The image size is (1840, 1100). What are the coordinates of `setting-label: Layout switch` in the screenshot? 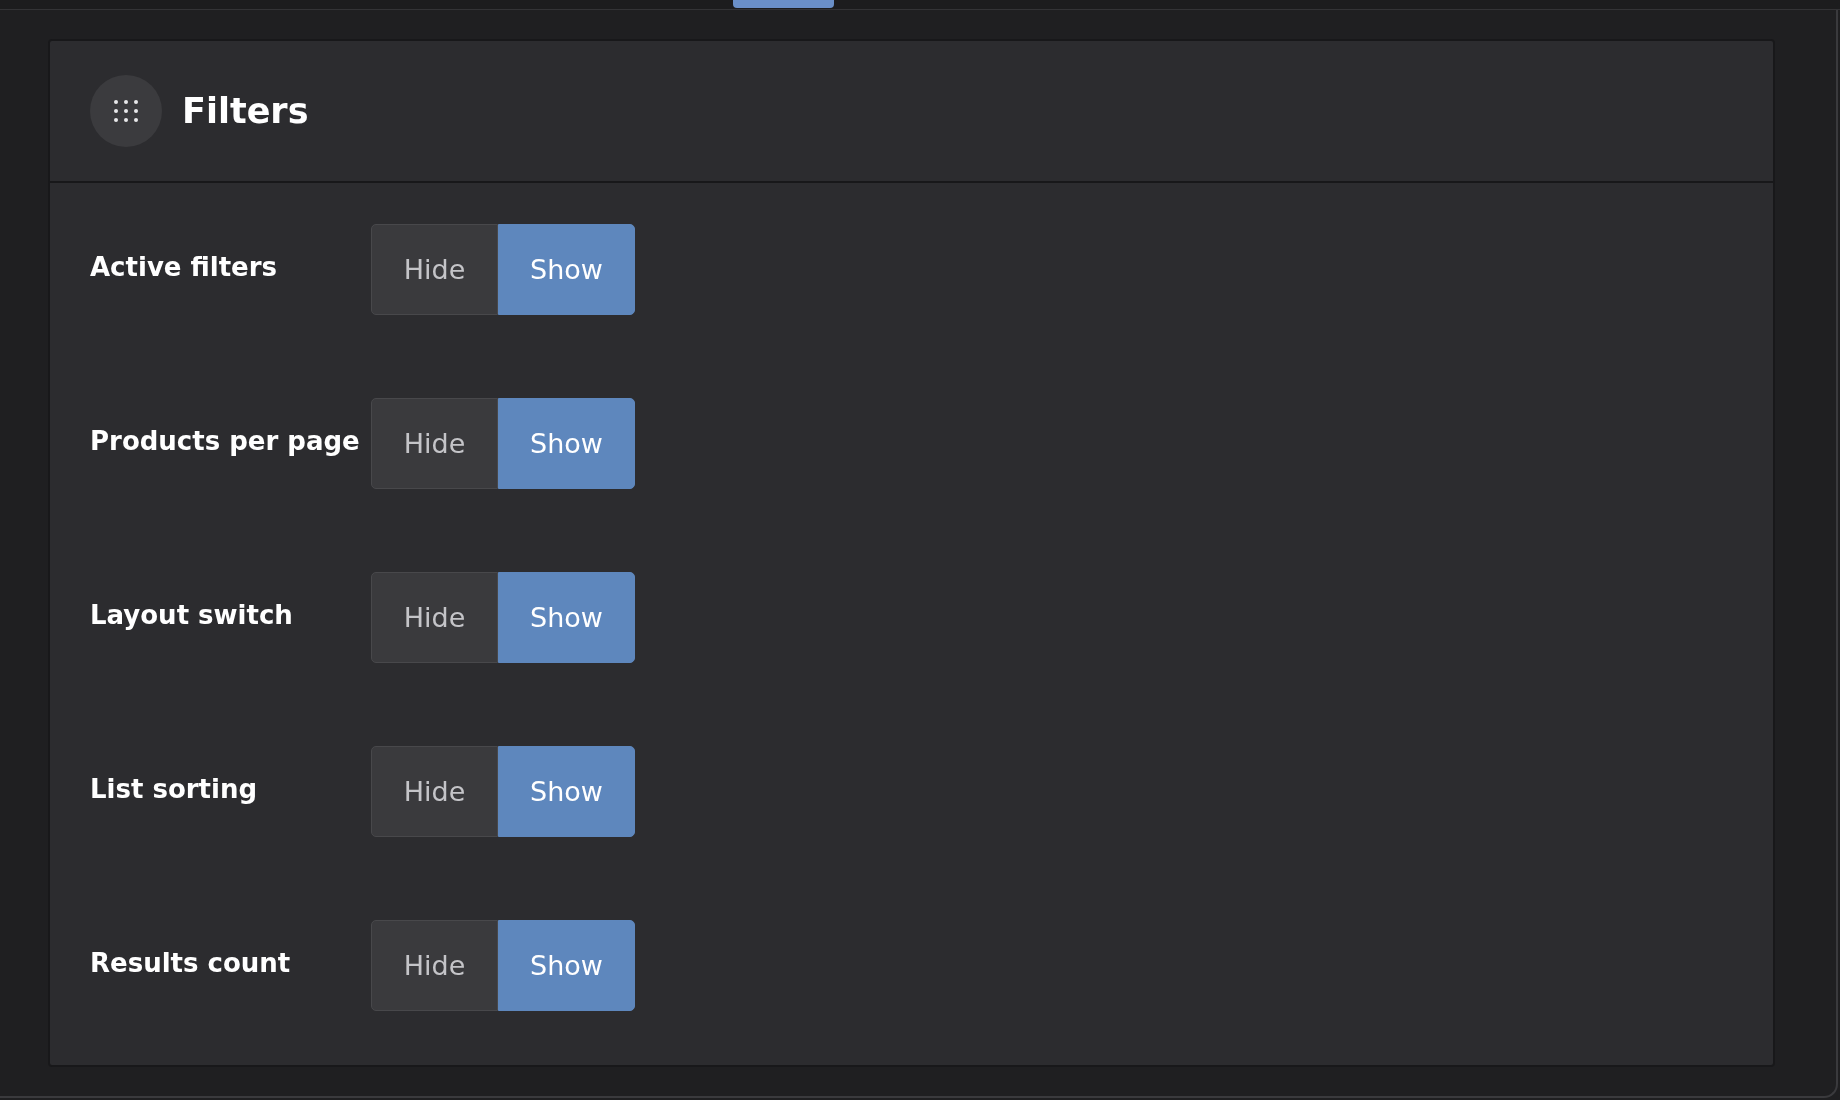 It's located at (192, 615).